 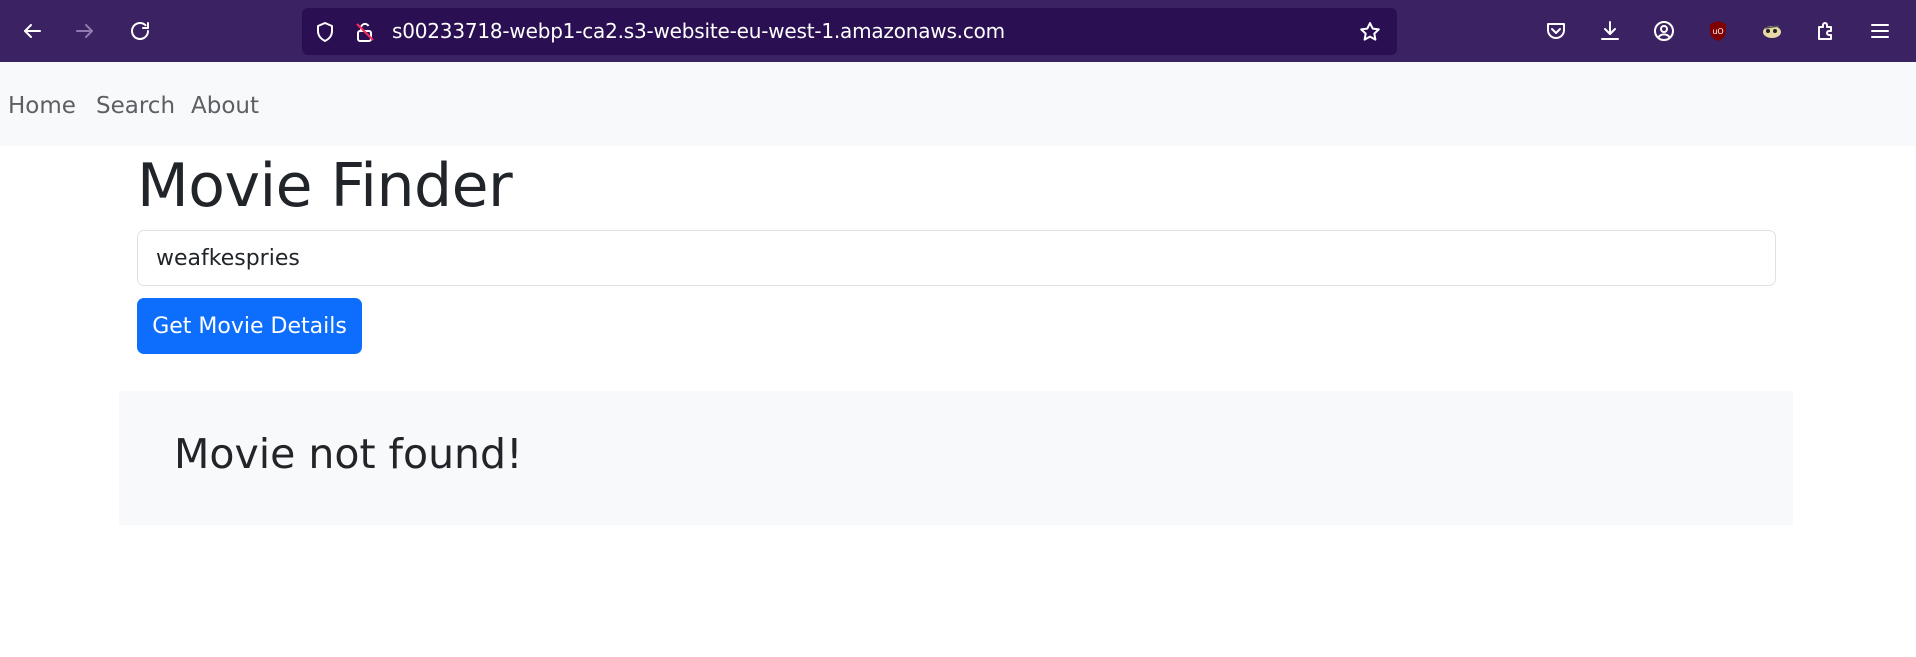 What do you see at coordinates (958, 104) in the screenshot?
I see `site-navbar: Home Search About` at bounding box center [958, 104].